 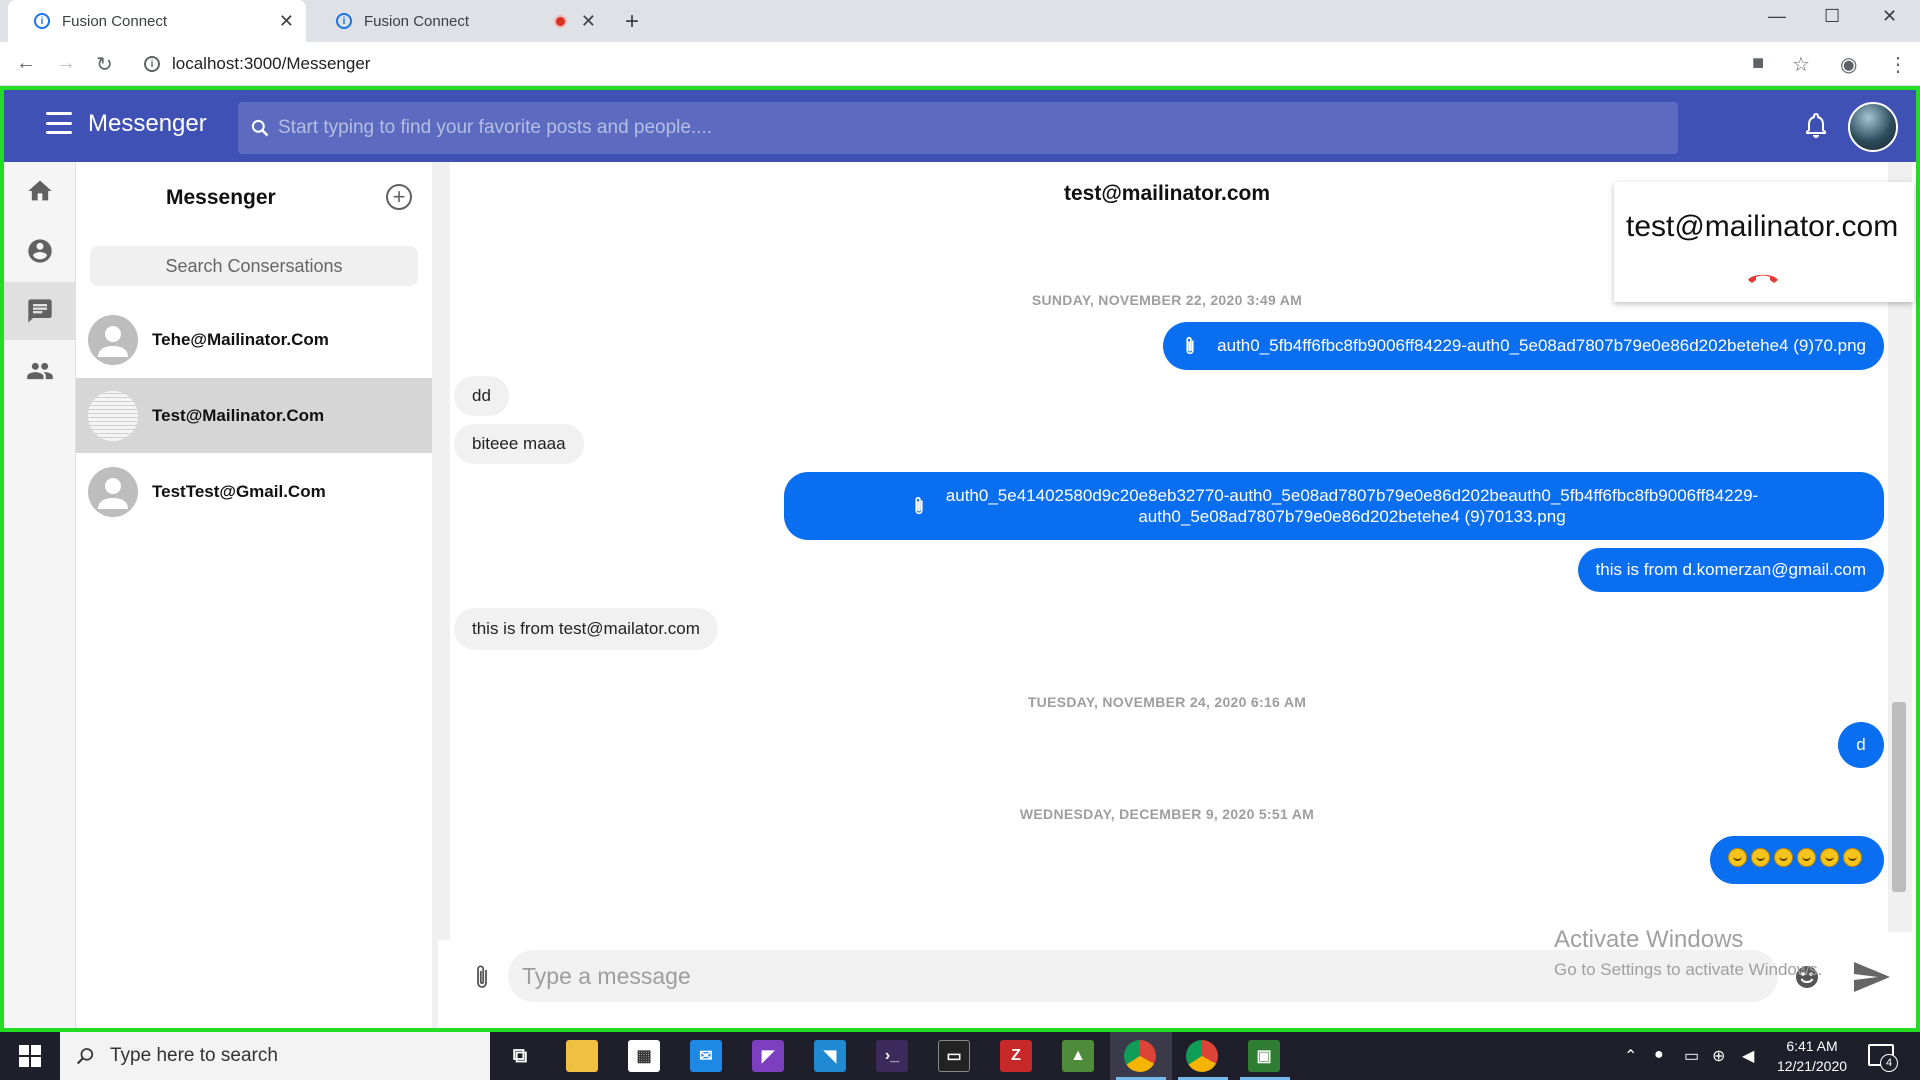 I want to click on forward-icon: →, so click(x=66, y=63).